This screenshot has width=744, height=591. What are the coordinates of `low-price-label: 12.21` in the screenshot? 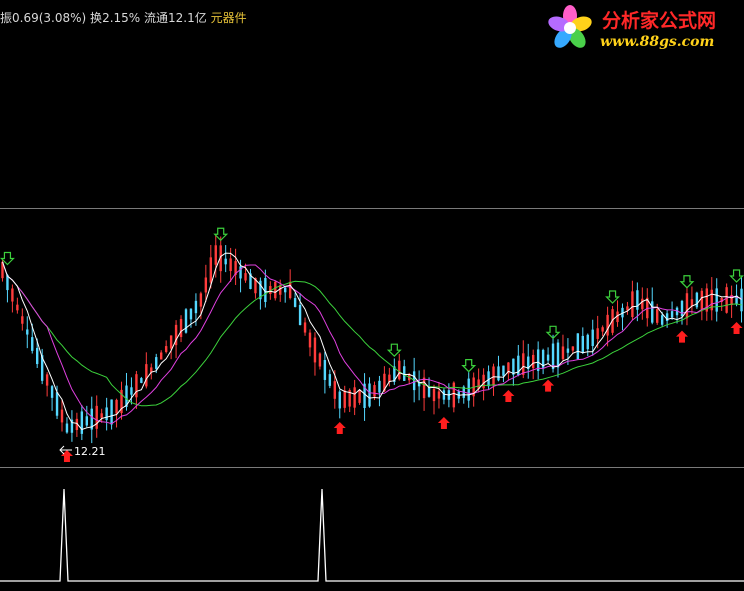 It's located at (90, 451).